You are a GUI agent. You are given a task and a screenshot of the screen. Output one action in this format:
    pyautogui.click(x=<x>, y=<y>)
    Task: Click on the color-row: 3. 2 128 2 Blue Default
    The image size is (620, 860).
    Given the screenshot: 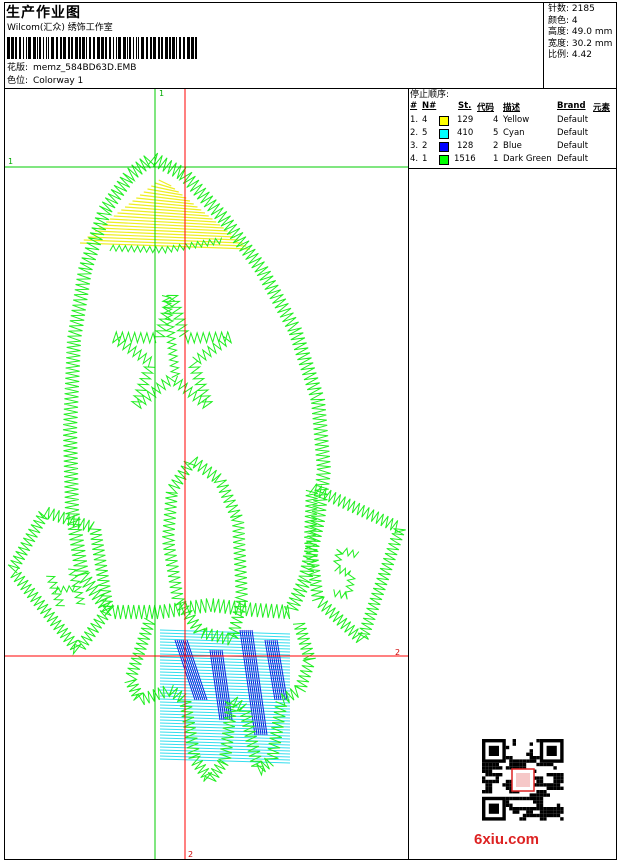 What is the action you would take?
    pyautogui.click(x=499, y=146)
    